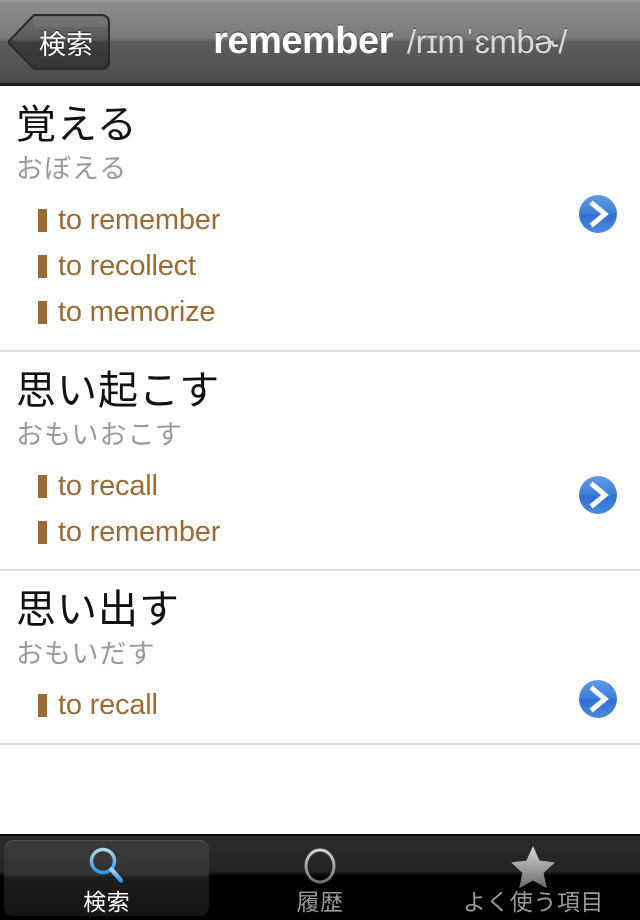 This screenshot has width=640, height=920. I want to click on tab-bar: 検索 履歴 よく使う項目, so click(320, 877).